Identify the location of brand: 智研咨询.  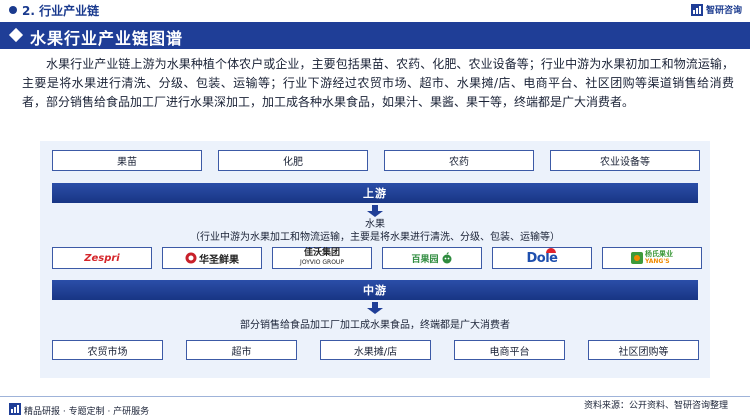
(716, 9).